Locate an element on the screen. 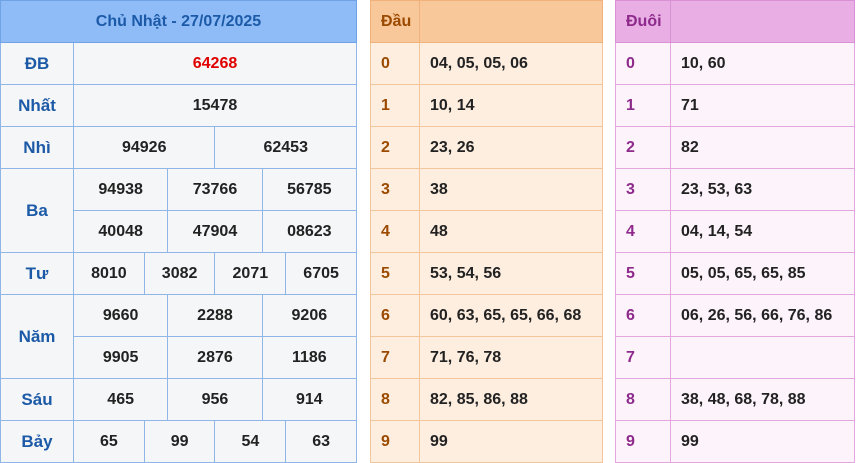 This screenshot has height=463, width=857. dau-value: 38 is located at coordinates (511, 189).